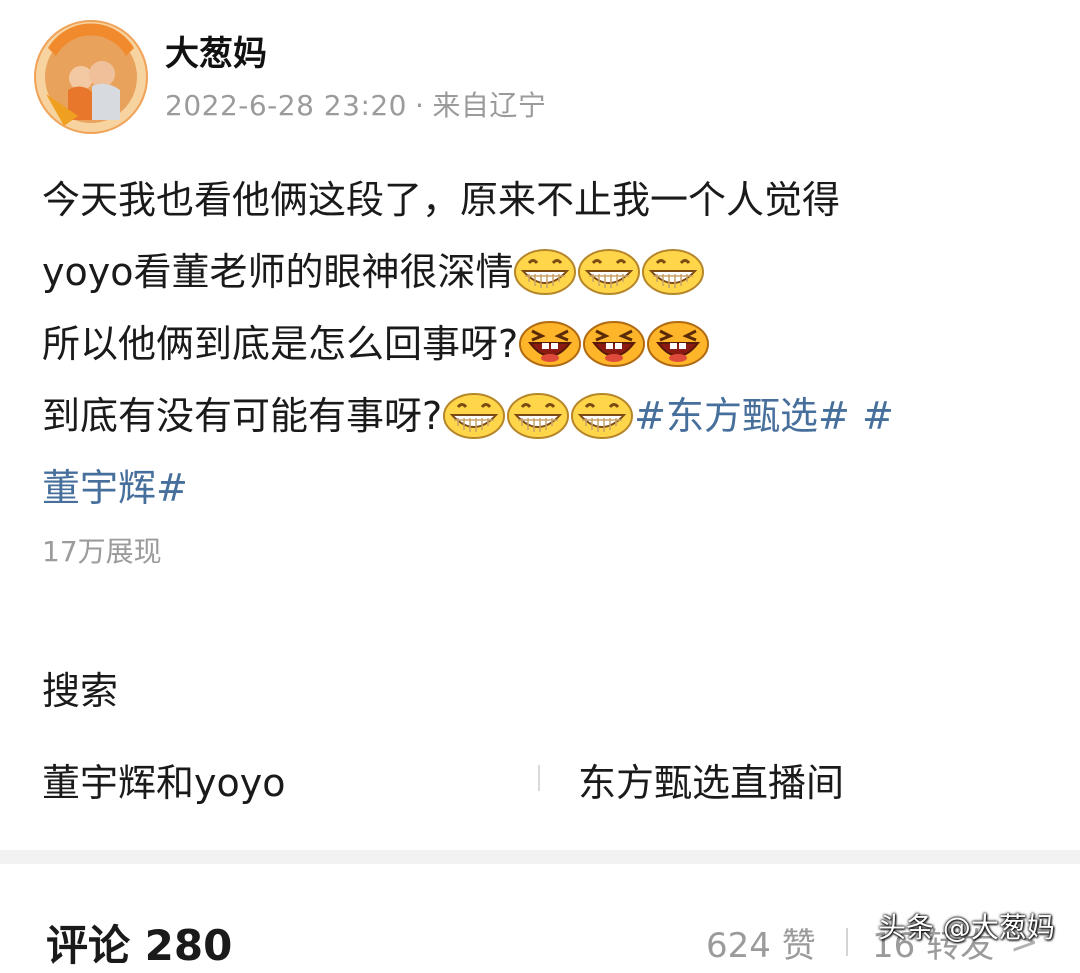 This screenshot has height=973, width=1080. I want to click on search-divider, so click(539, 778).